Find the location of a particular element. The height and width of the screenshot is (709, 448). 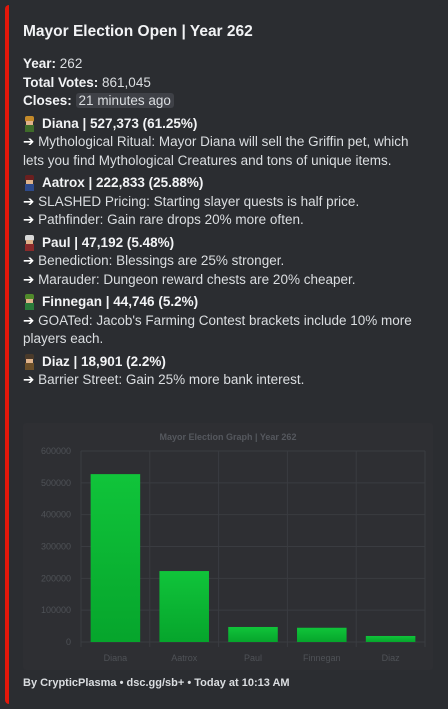

votes-value: 861,045 is located at coordinates (126, 82).